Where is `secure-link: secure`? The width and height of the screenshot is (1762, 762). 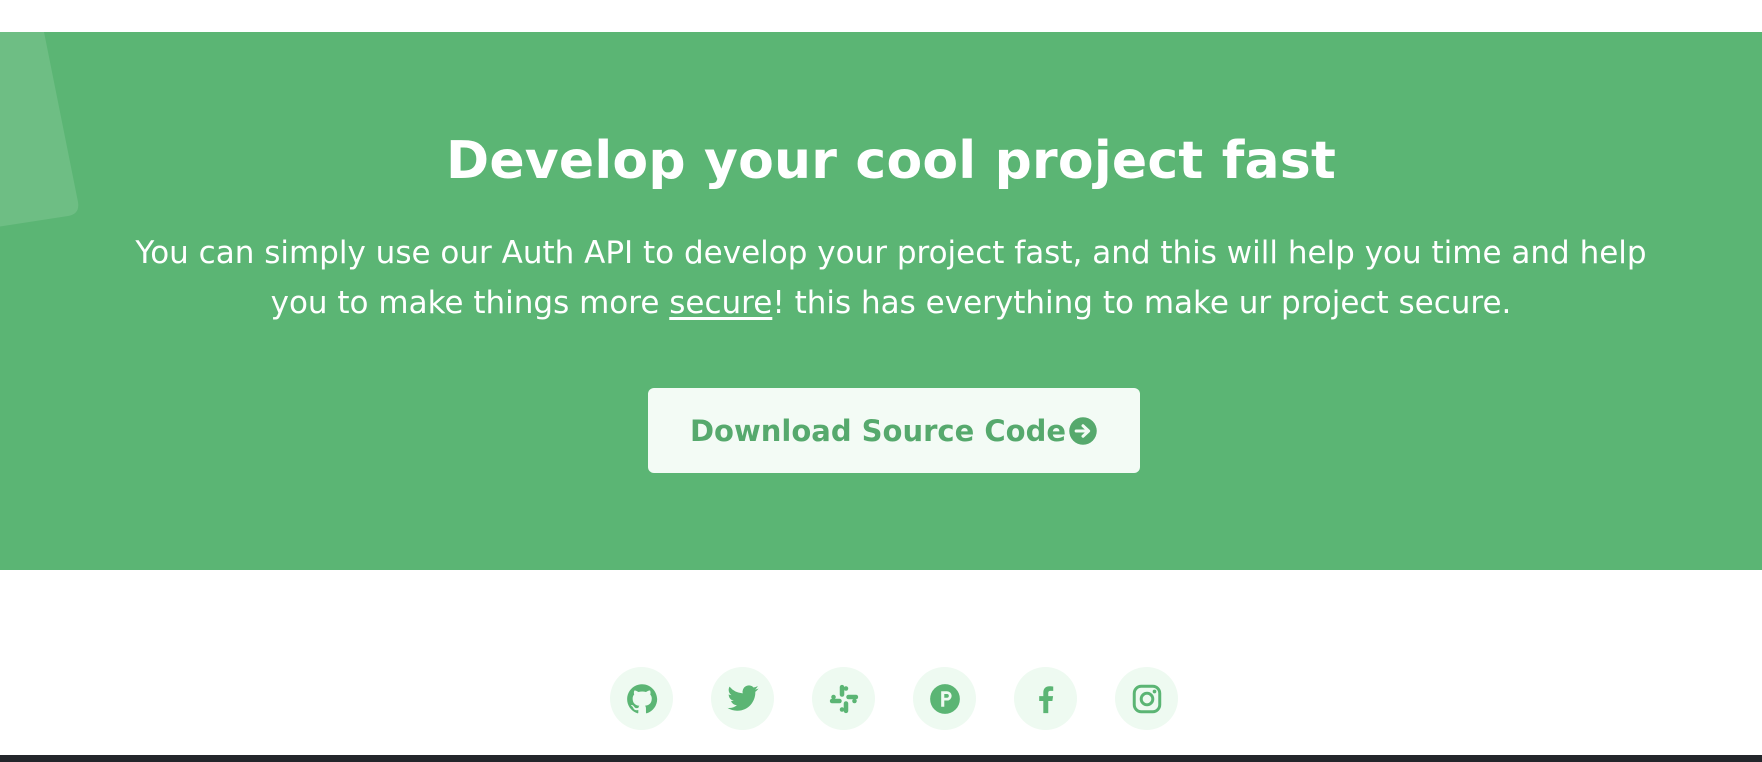
secure-link: secure is located at coordinates (720, 303).